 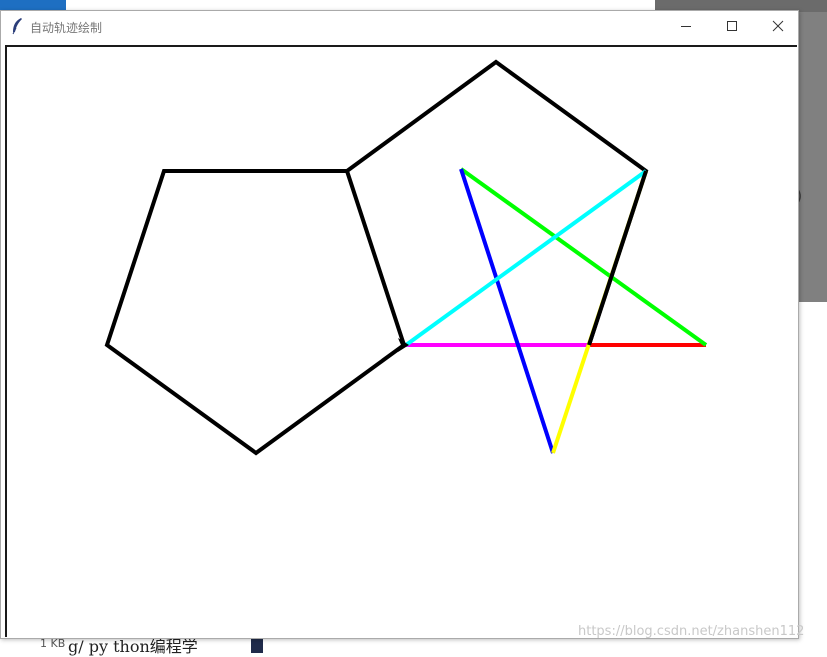 What do you see at coordinates (399, 26) in the screenshot?
I see `title-bar: 自动轨迹绘制` at bounding box center [399, 26].